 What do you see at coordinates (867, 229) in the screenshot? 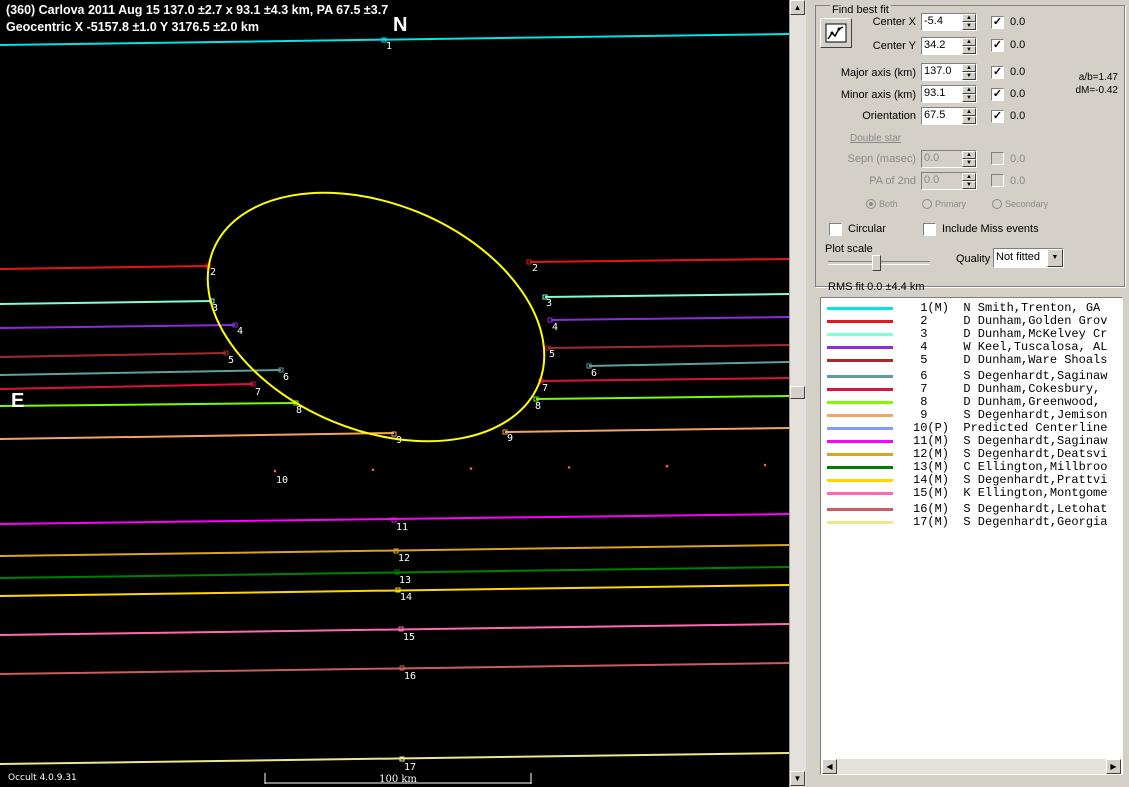
I see `circular-label: Circular` at bounding box center [867, 229].